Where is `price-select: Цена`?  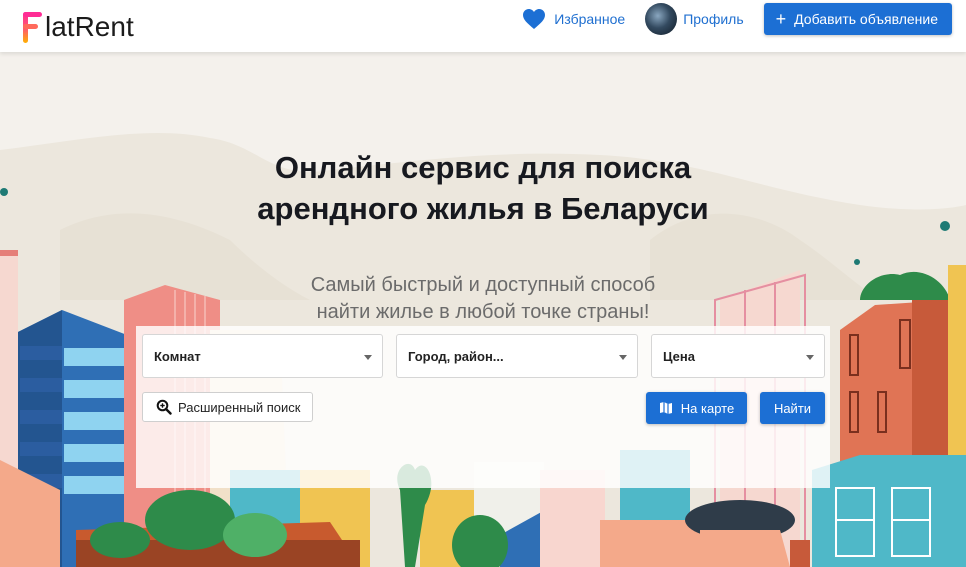
price-select: Цена is located at coordinates (738, 356).